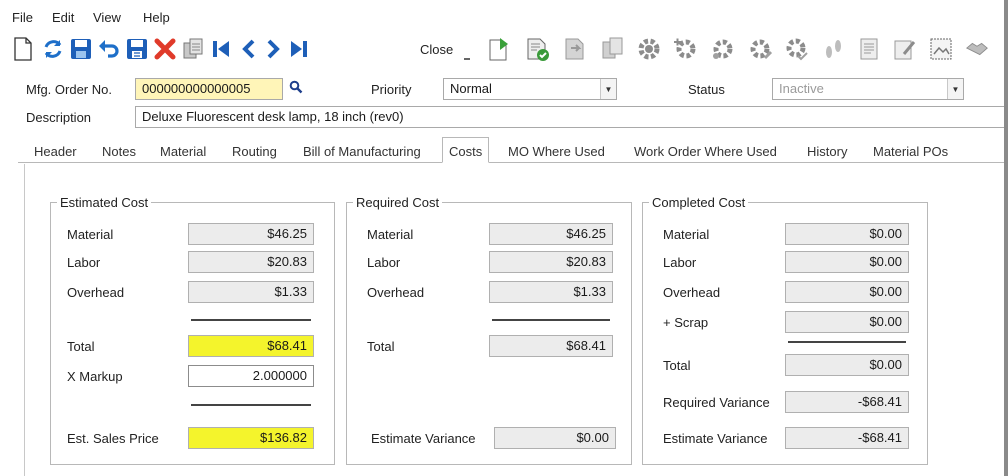 This screenshot has height=476, width=1008. What do you see at coordinates (847, 292) in the screenshot?
I see `comp-overhead-value: $0.00` at bounding box center [847, 292].